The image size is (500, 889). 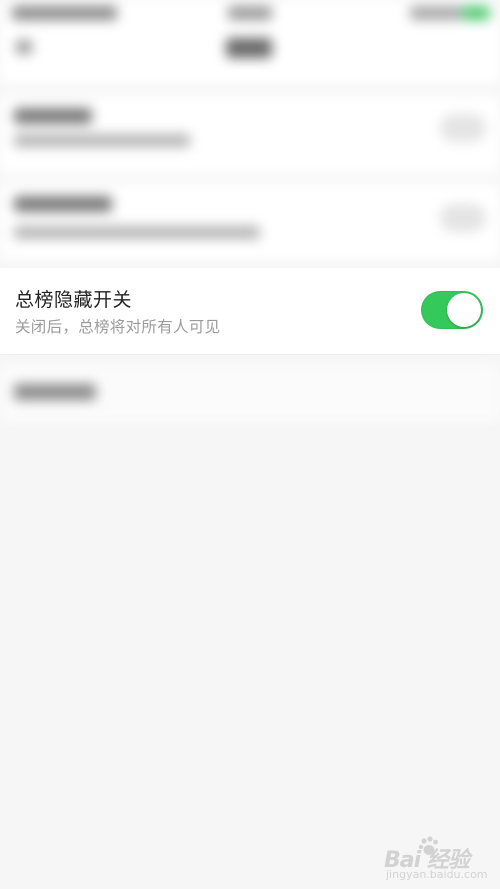 What do you see at coordinates (74, 300) in the screenshot?
I see `setting-title: 总榜隐藏开关` at bounding box center [74, 300].